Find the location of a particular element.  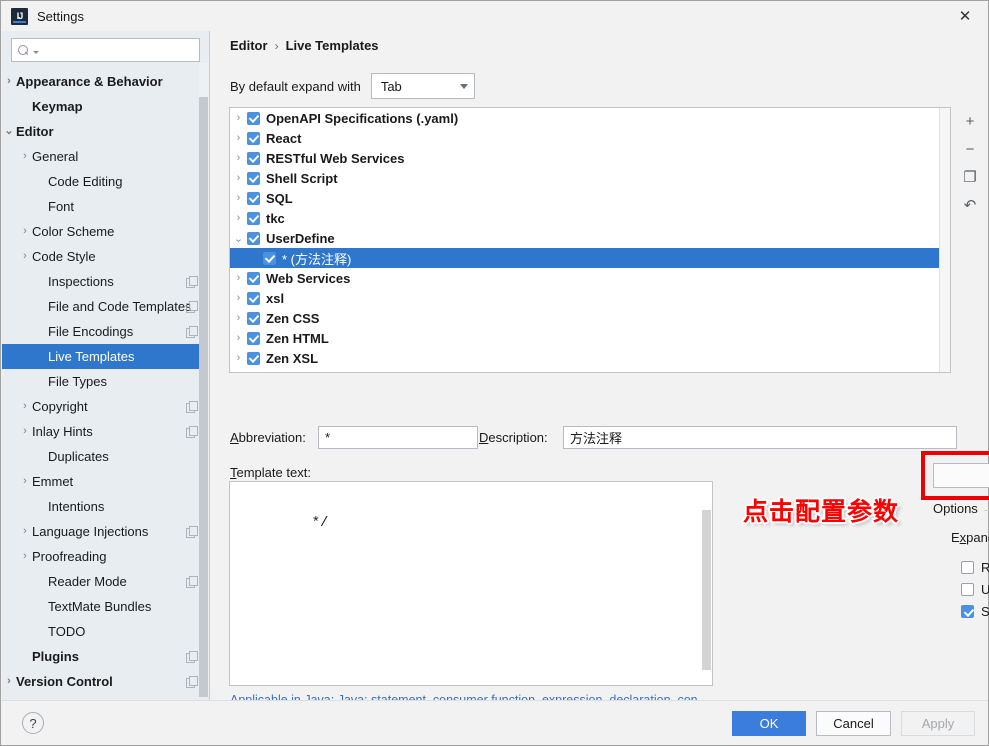

duplicate-template-button: ❐ is located at coordinates (970, 177).